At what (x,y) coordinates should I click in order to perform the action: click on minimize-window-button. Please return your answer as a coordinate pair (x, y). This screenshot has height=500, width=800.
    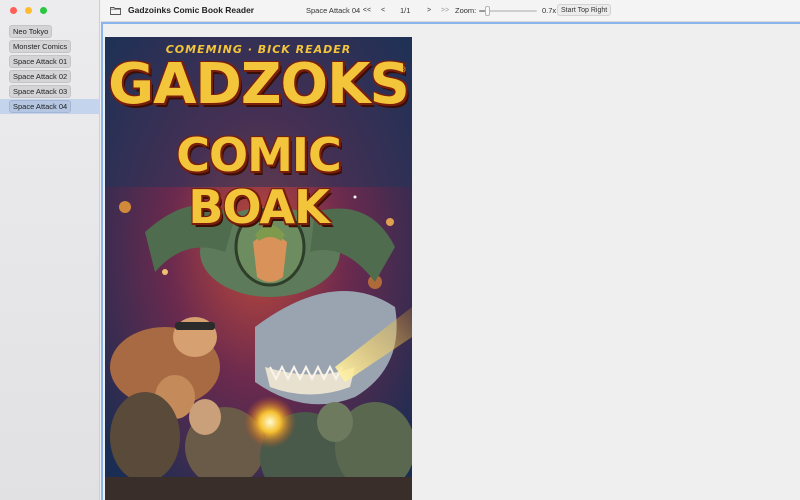
    Looking at the image, I should click on (28, 10).